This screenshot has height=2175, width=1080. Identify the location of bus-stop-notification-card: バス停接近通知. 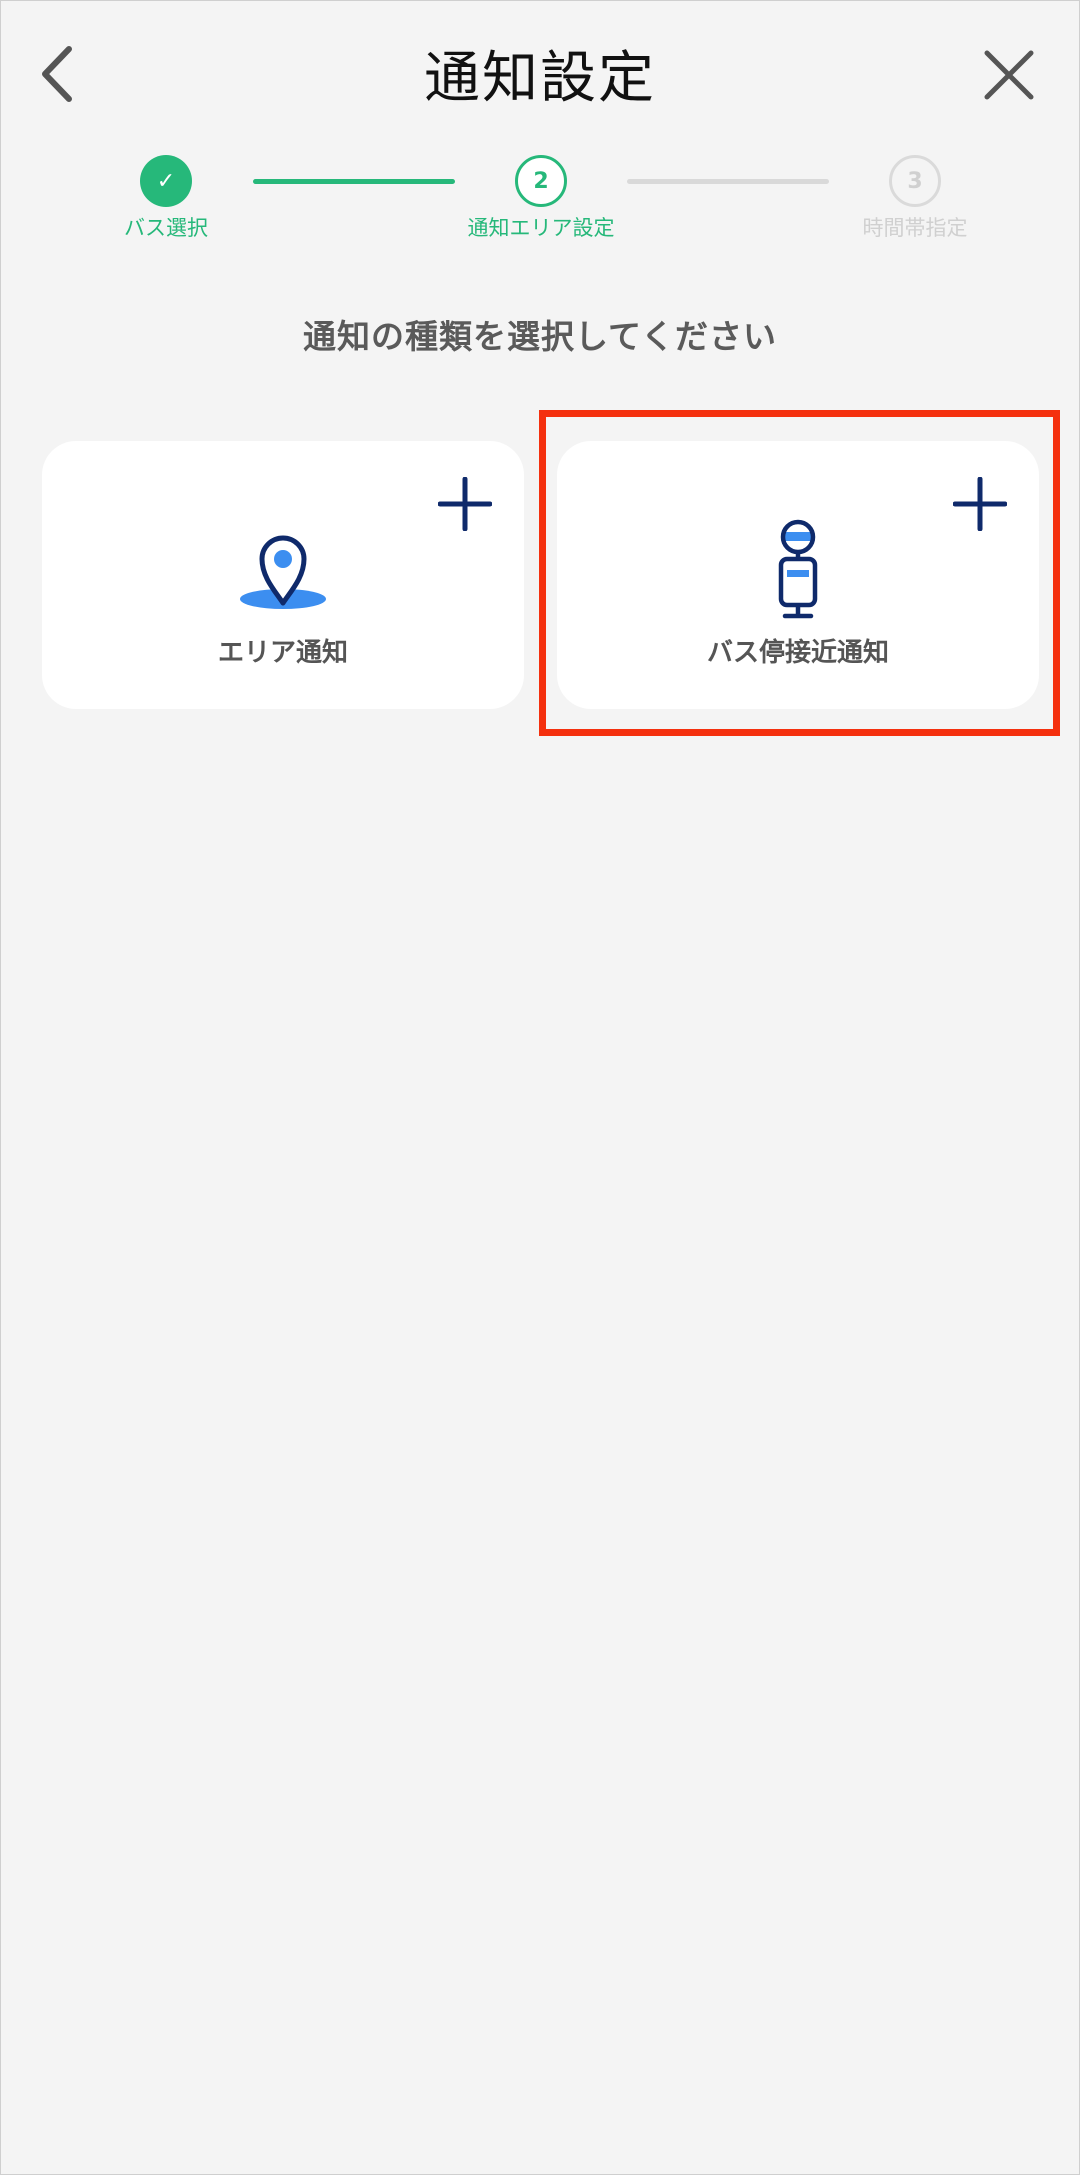
(798, 575).